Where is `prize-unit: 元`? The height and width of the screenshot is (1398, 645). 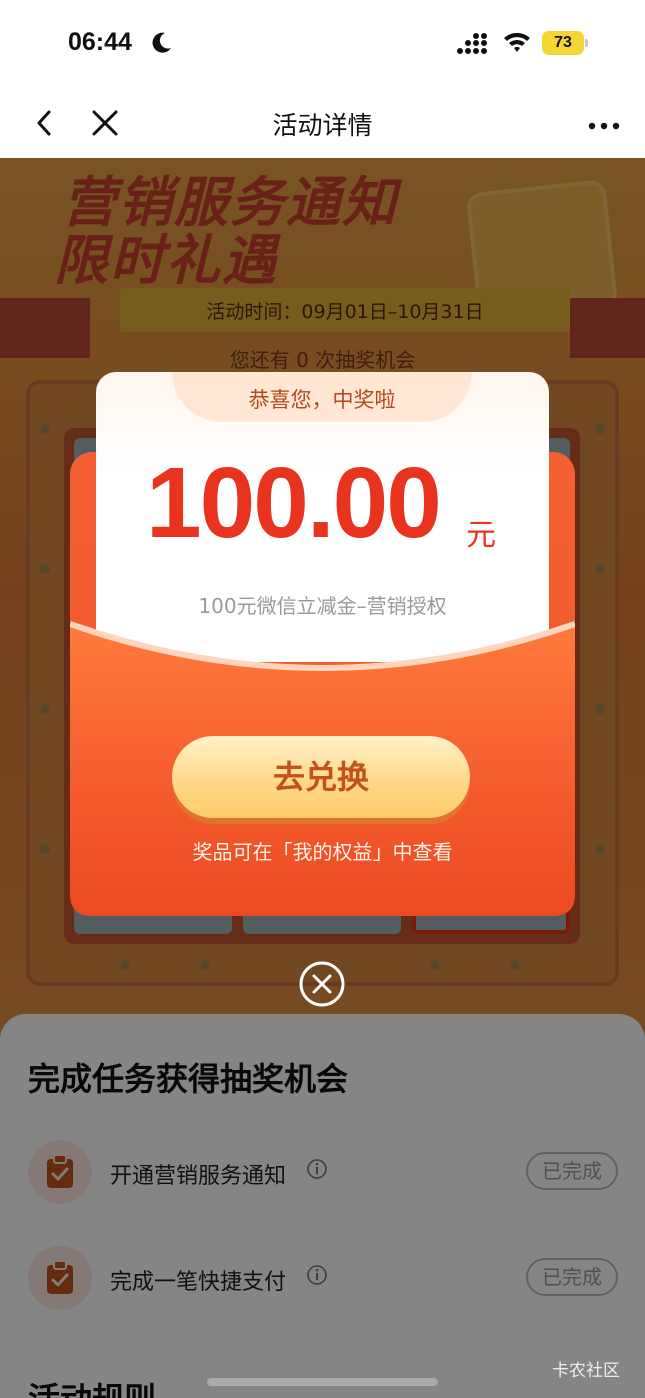
prize-unit: 元 is located at coordinates (481, 535).